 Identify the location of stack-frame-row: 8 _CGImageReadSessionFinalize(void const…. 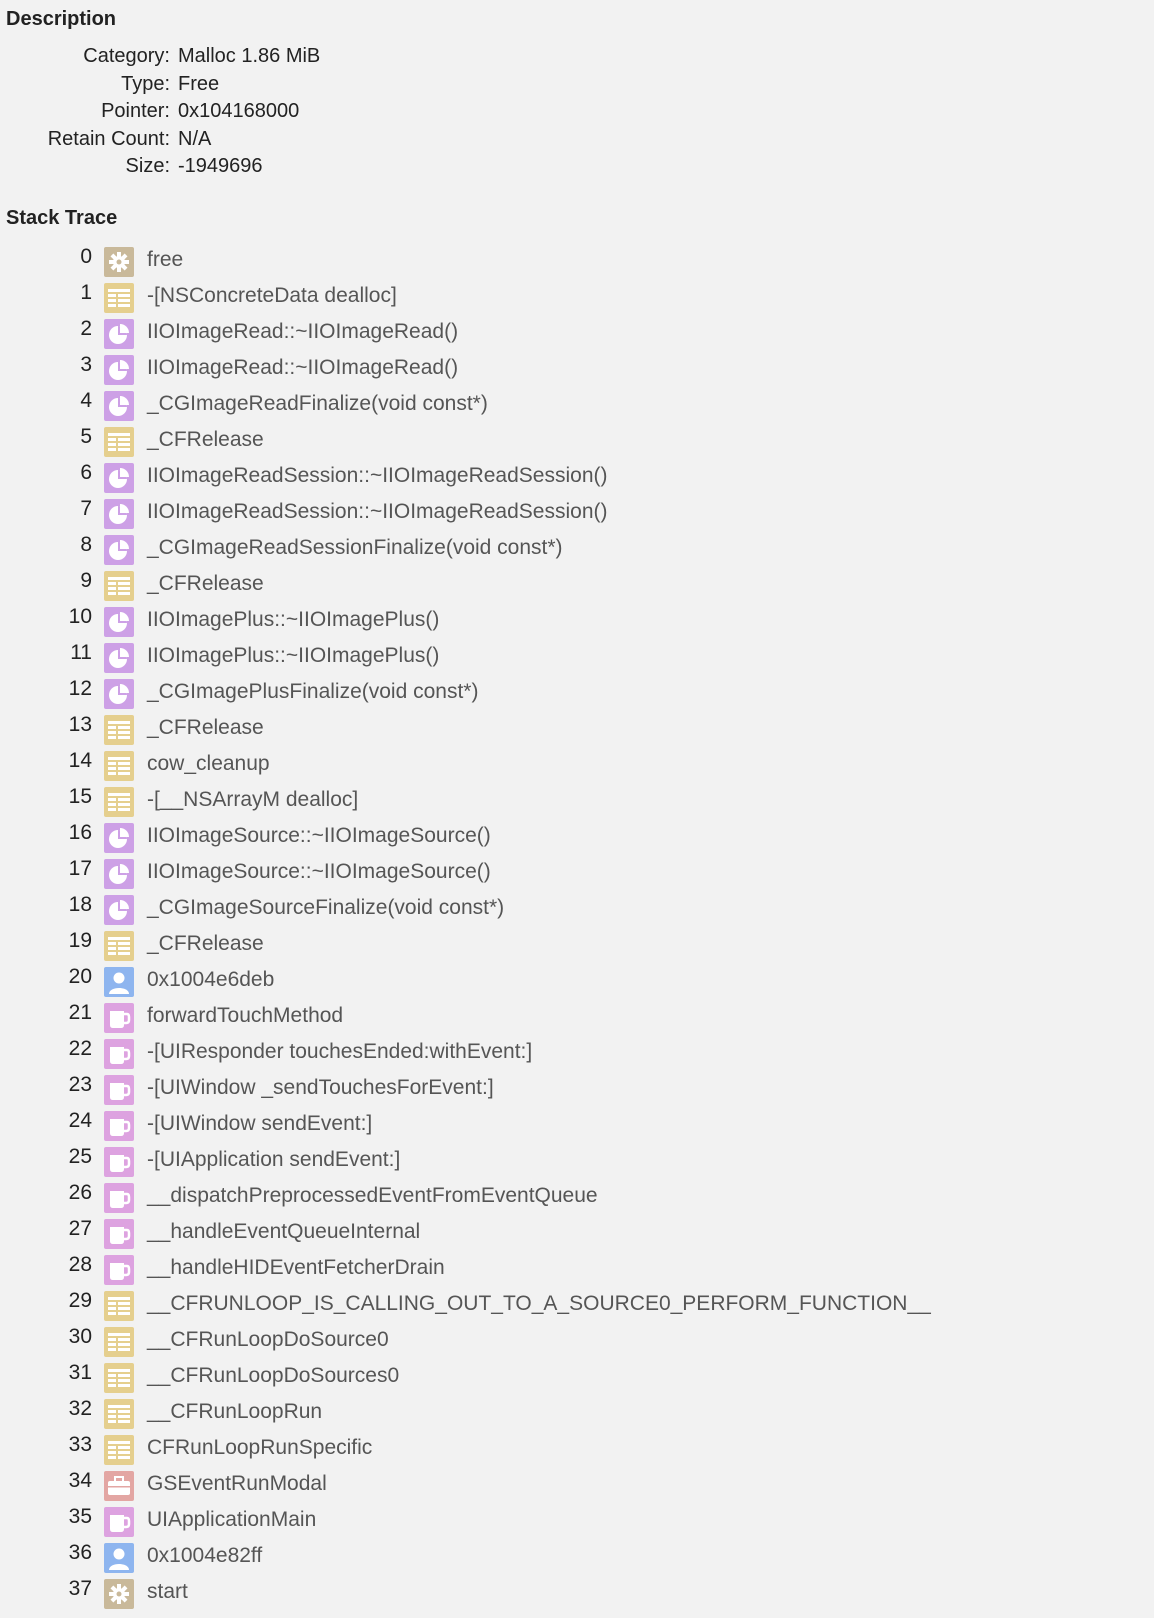
(577, 549).